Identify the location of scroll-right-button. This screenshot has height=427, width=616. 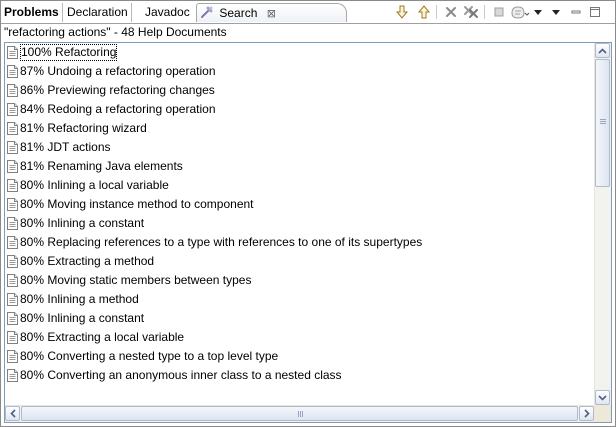
(586, 413).